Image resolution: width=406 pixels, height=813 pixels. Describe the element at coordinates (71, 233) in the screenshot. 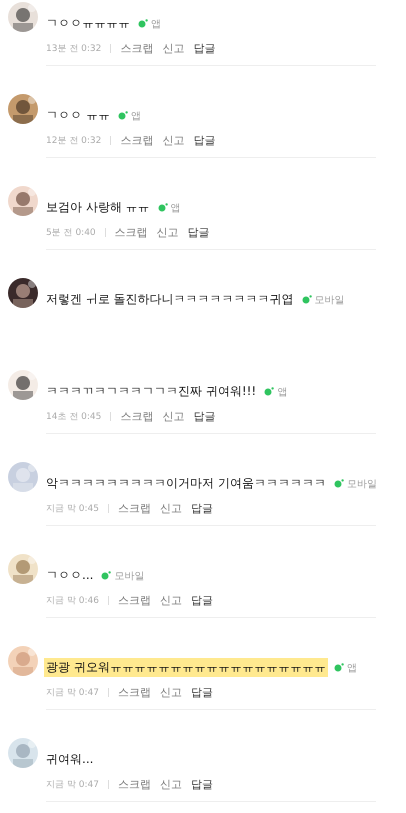

I see `comment-time: 5분 전 0:40` at that location.